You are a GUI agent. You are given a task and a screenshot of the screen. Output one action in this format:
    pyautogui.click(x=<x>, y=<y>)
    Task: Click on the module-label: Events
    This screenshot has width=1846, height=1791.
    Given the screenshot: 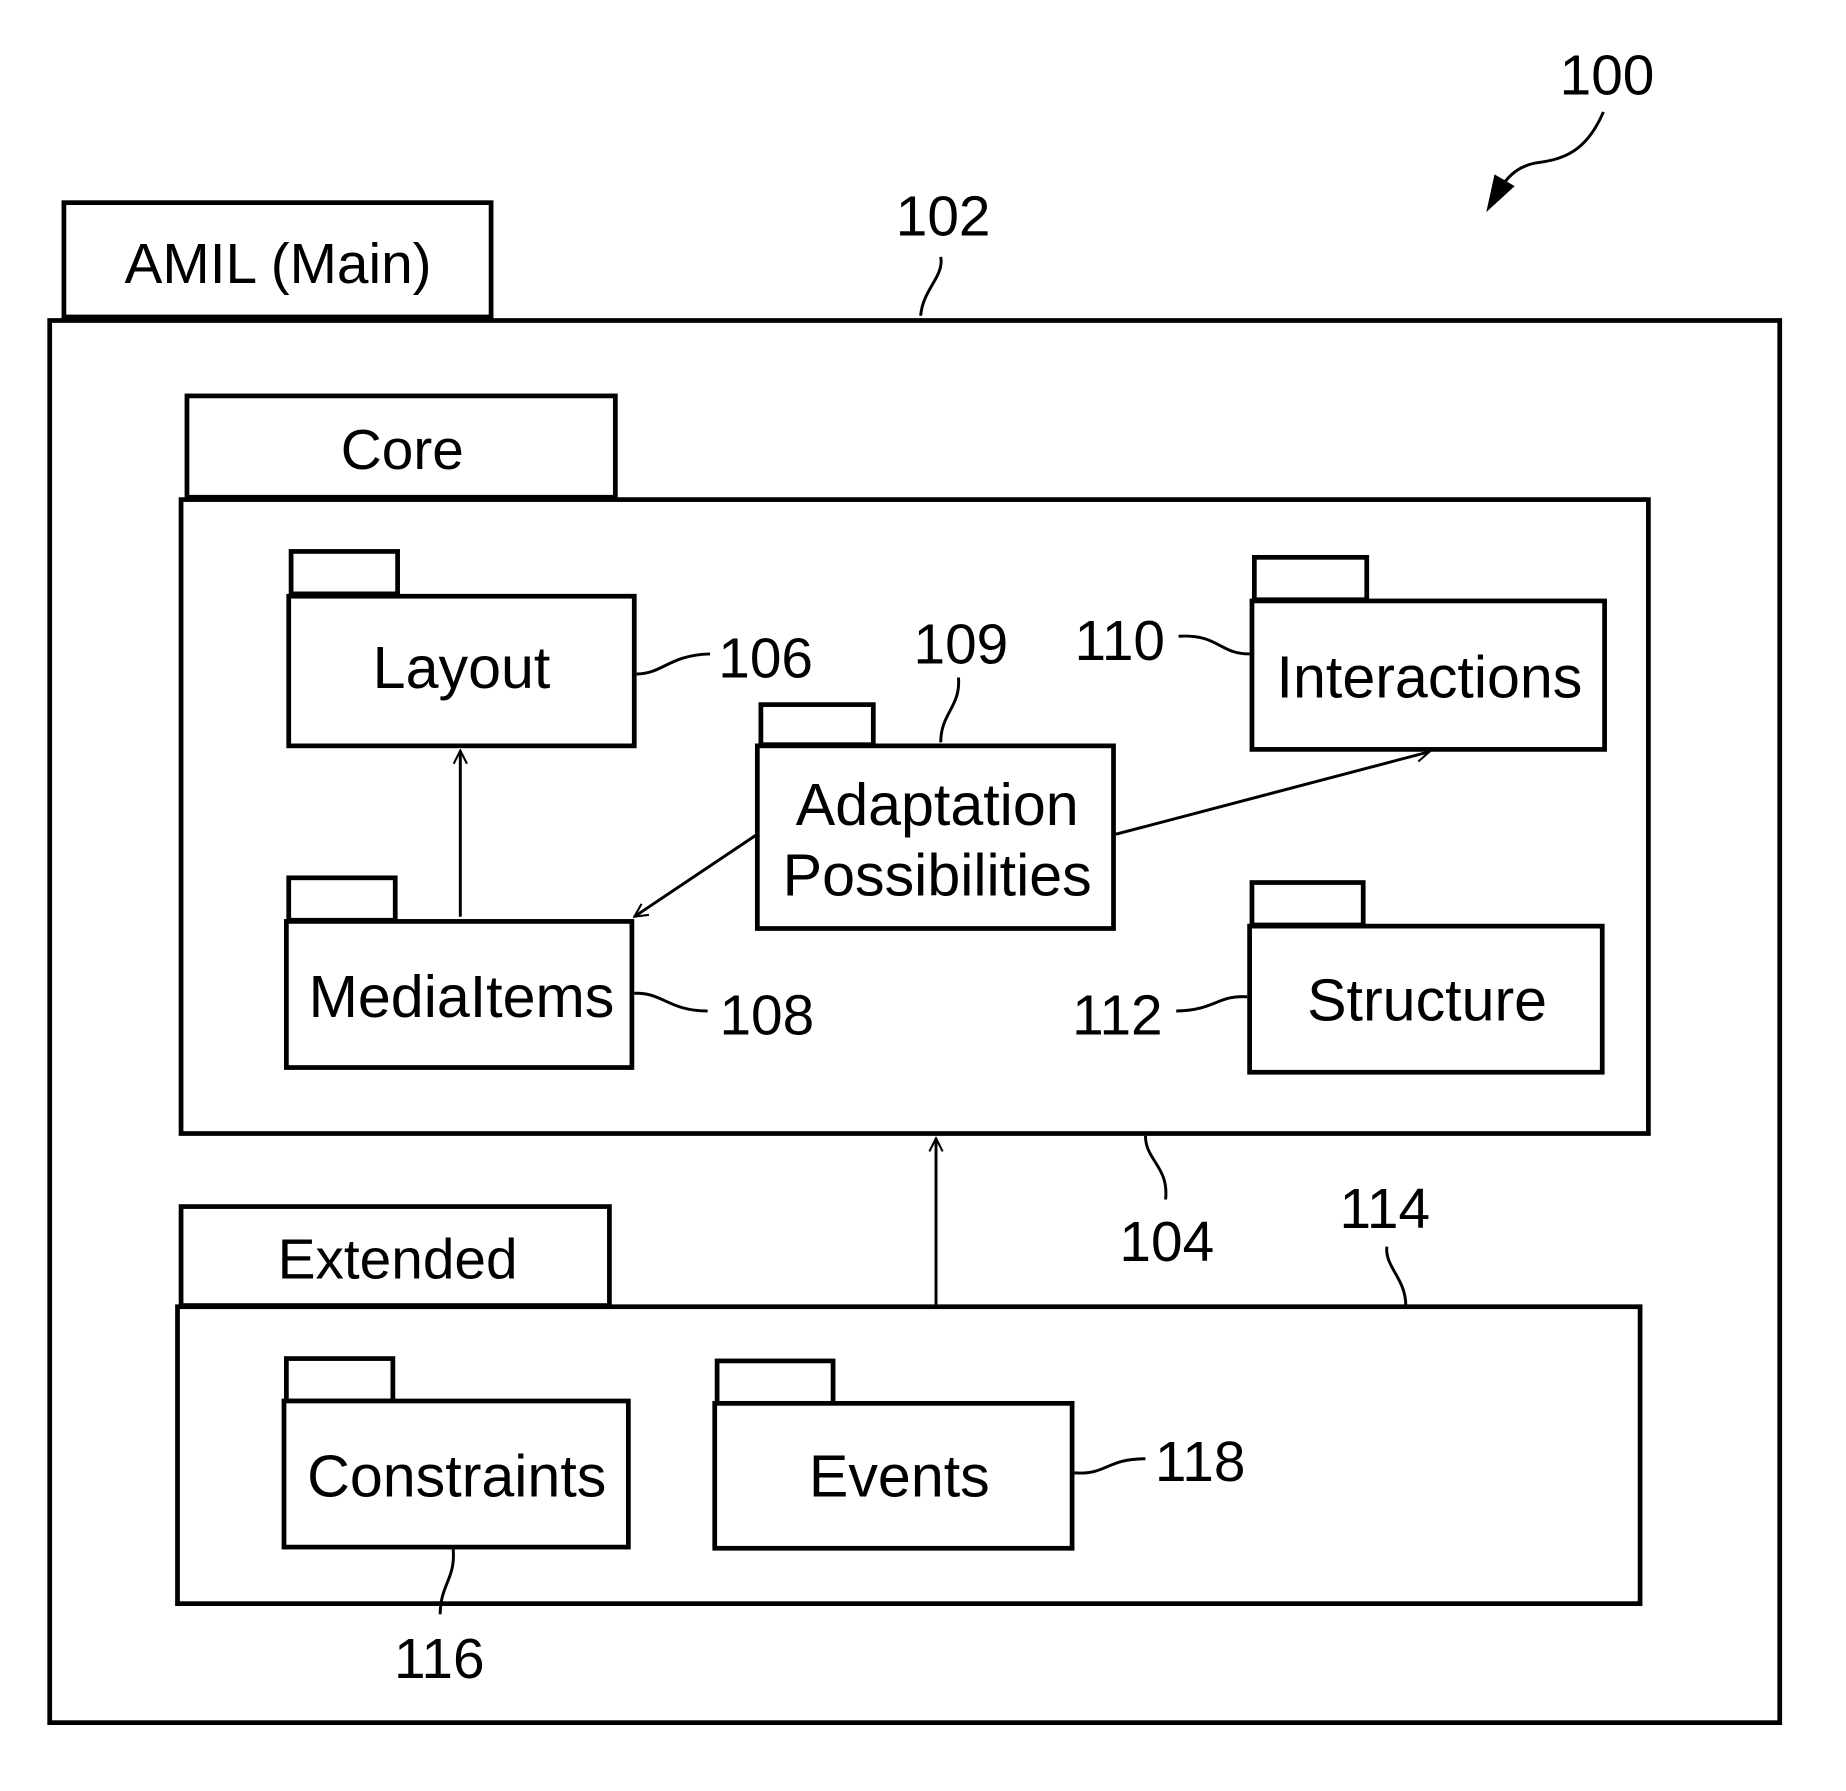 What is the action you would take?
    pyautogui.click(x=899, y=1477)
    